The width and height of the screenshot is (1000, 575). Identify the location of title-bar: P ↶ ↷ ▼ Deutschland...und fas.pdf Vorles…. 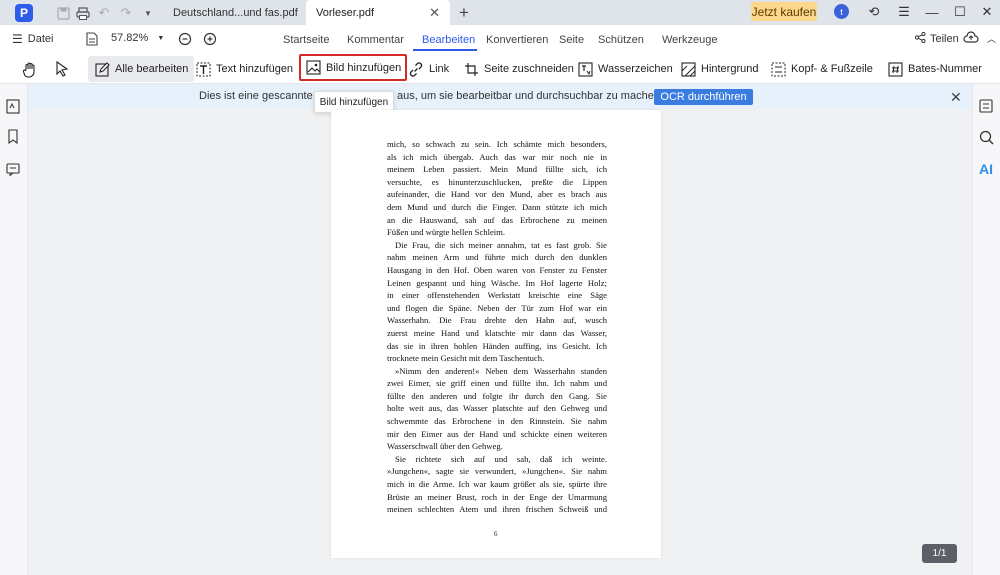
(500, 12).